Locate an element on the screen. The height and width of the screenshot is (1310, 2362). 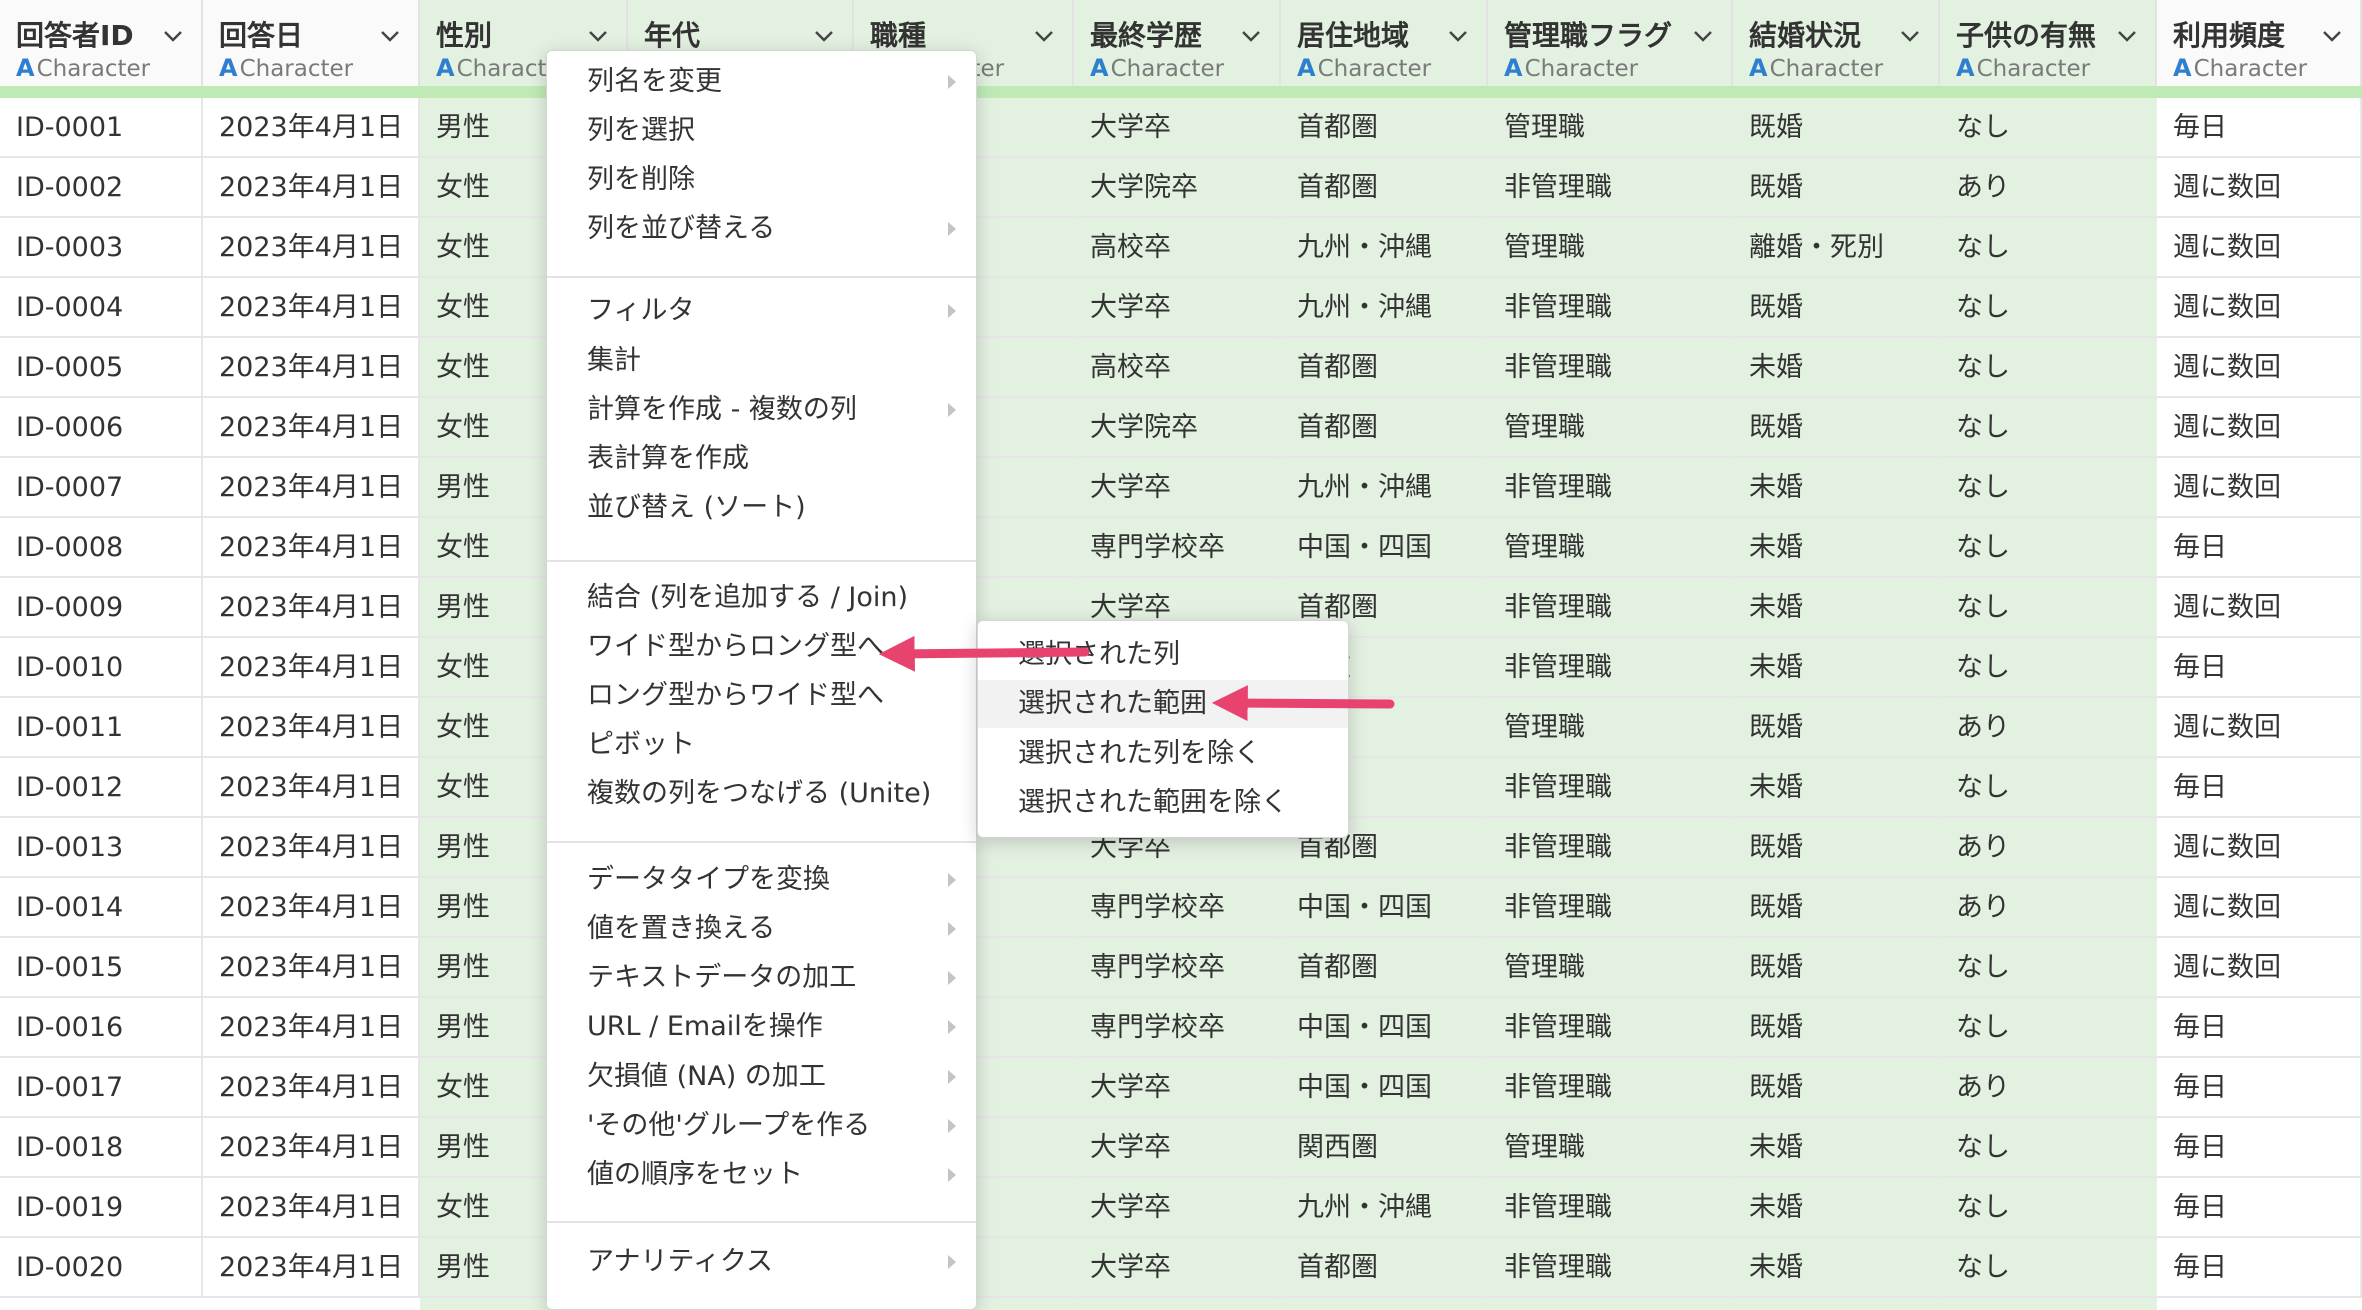
menu-item: 表計算を作成 is located at coordinates (761, 459).